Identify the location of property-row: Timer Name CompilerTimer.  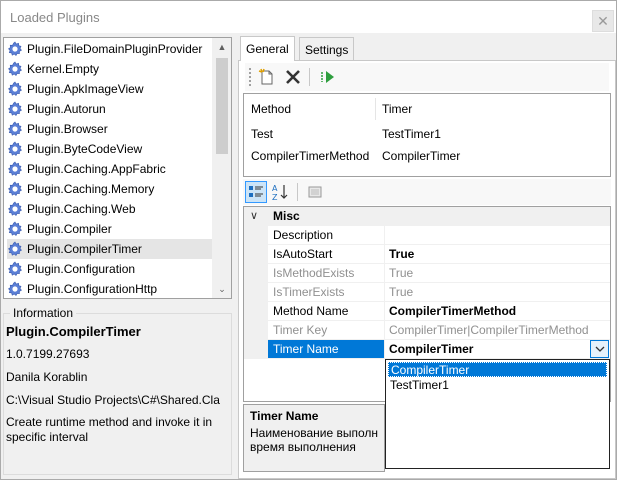
(427, 349).